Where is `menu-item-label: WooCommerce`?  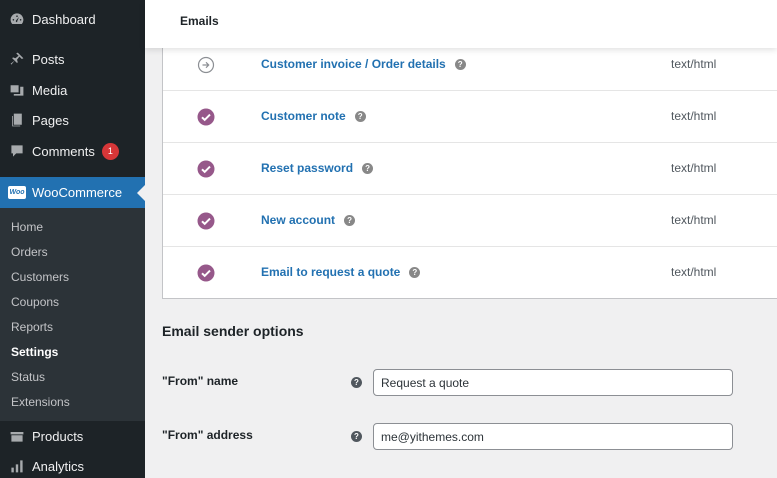
menu-item-label: WooCommerce is located at coordinates (77, 192).